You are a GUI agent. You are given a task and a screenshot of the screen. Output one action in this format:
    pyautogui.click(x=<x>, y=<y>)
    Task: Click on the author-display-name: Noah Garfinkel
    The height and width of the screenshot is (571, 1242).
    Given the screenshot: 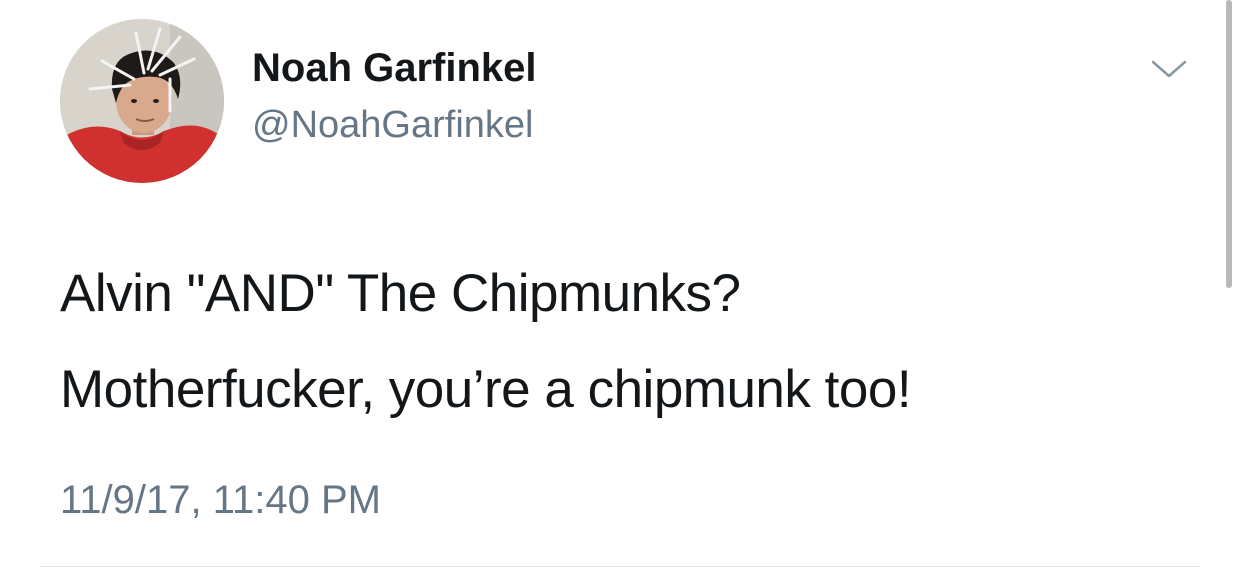 What is the action you would take?
    pyautogui.click(x=394, y=68)
    